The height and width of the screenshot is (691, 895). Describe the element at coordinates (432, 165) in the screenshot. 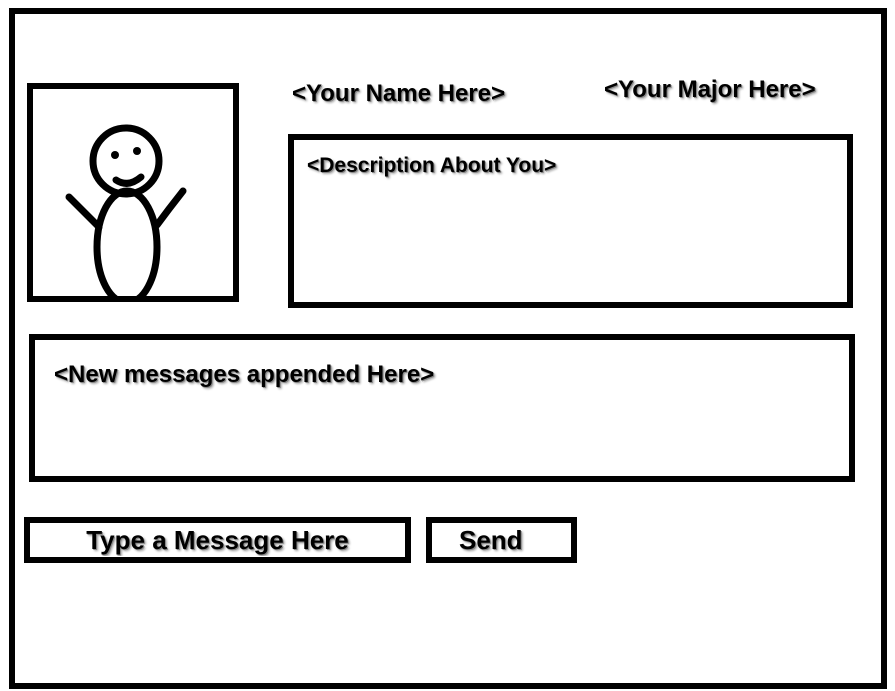

I see `description-text: <Description About You>` at that location.